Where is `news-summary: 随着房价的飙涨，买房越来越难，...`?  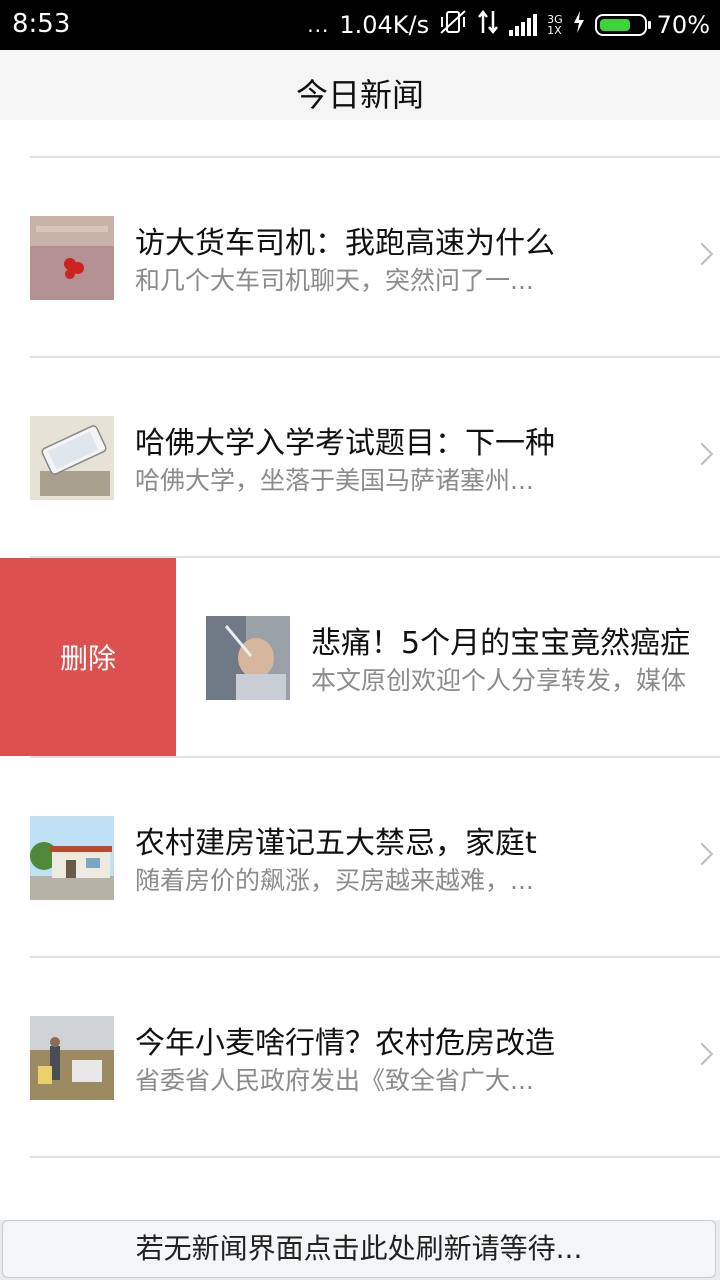 news-summary: 随着房价的飙涨，买房越来越难，... is located at coordinates (334, 880).